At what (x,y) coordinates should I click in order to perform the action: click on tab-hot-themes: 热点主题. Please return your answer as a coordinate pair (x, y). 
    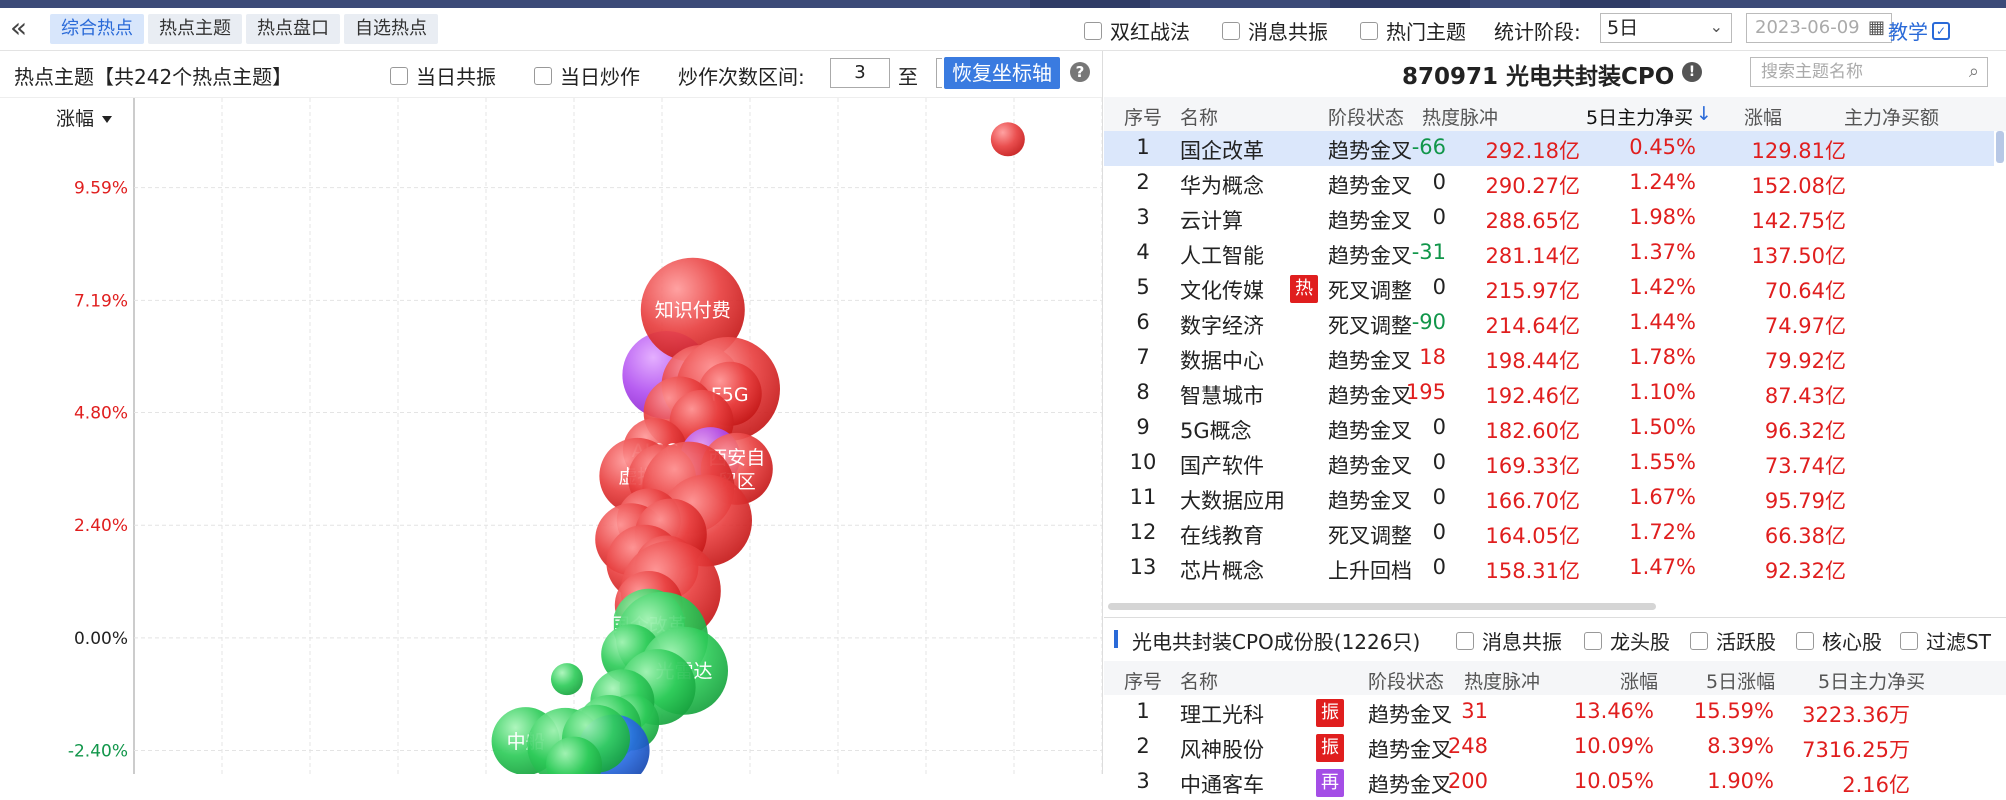
    Looking at the image, I should click on (195, 29).